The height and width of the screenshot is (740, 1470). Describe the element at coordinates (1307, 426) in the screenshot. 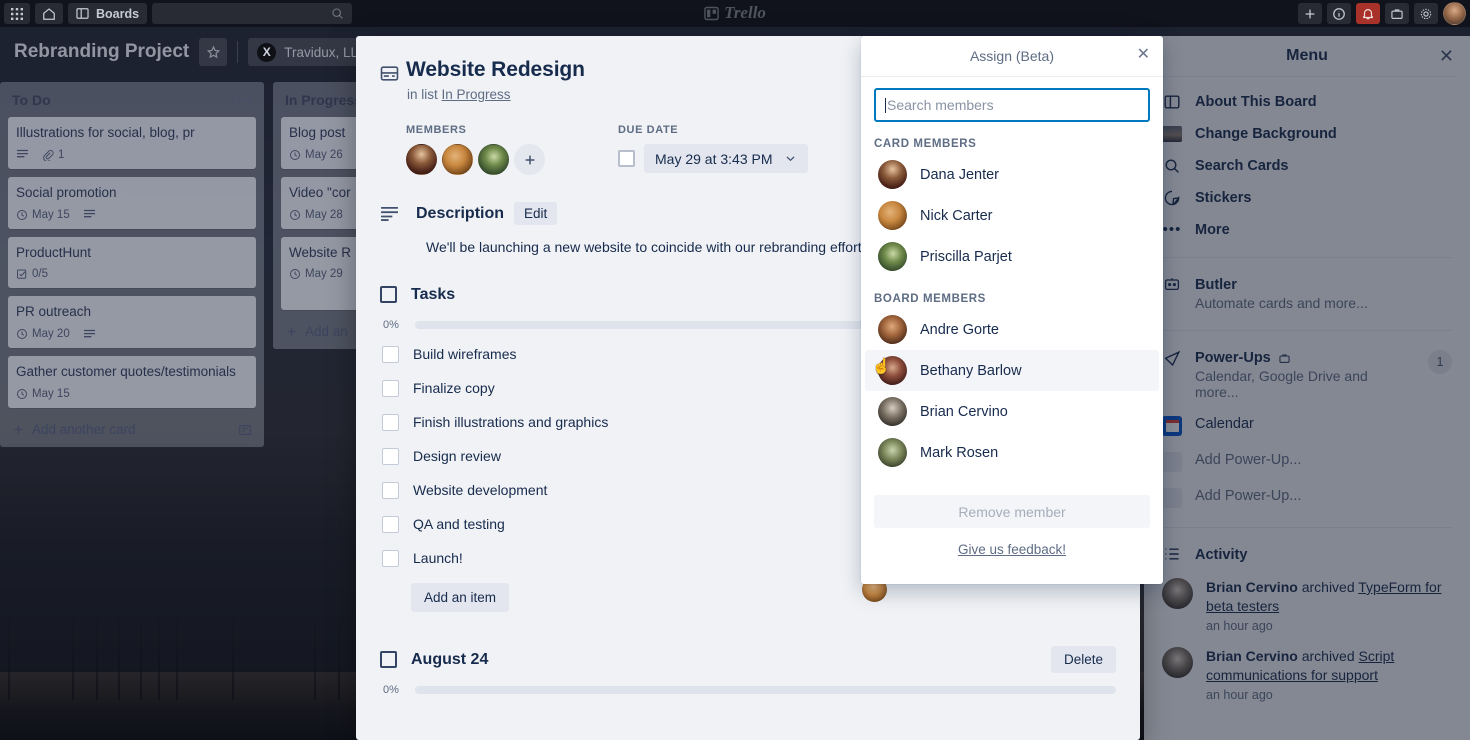

I see `menu-item-calendar-powerup: Calendar` at that location.